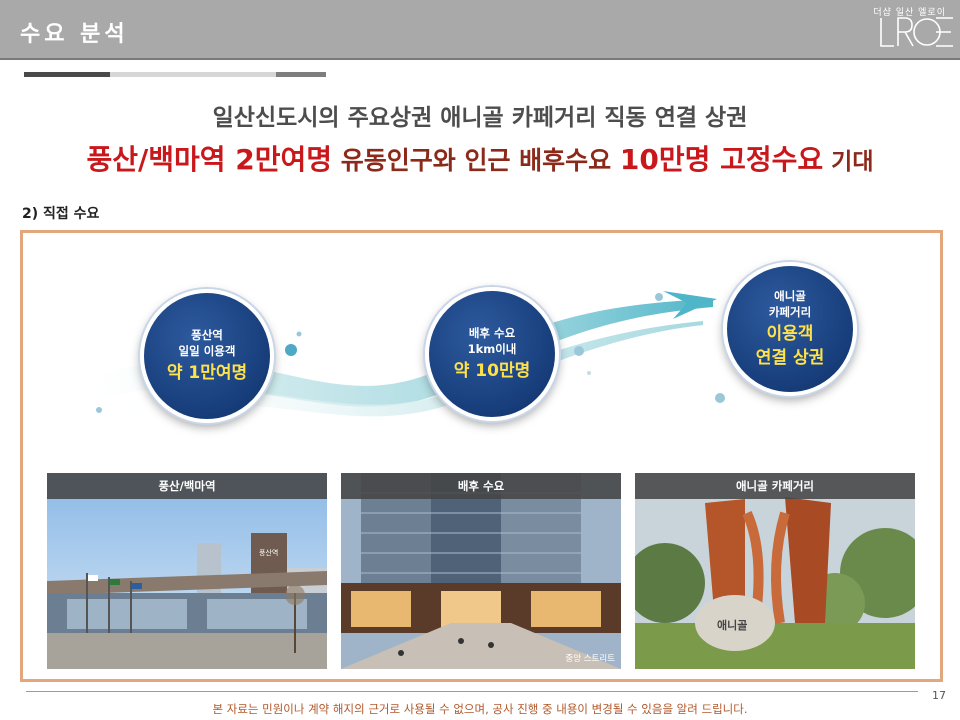 This screenshot has height=720, width=960. What do you see at coordinates (207, 335) in the screenshot?
I see `circle-label: 풍산역` at bounding box center [207, 335].